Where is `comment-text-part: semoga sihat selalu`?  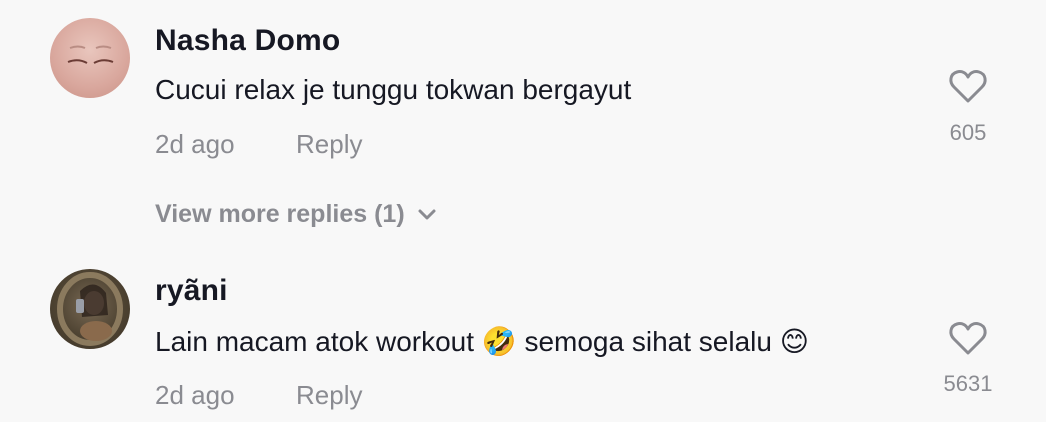 comment-text-part: semoga sihat selalu is located at coordinates (648, 341).